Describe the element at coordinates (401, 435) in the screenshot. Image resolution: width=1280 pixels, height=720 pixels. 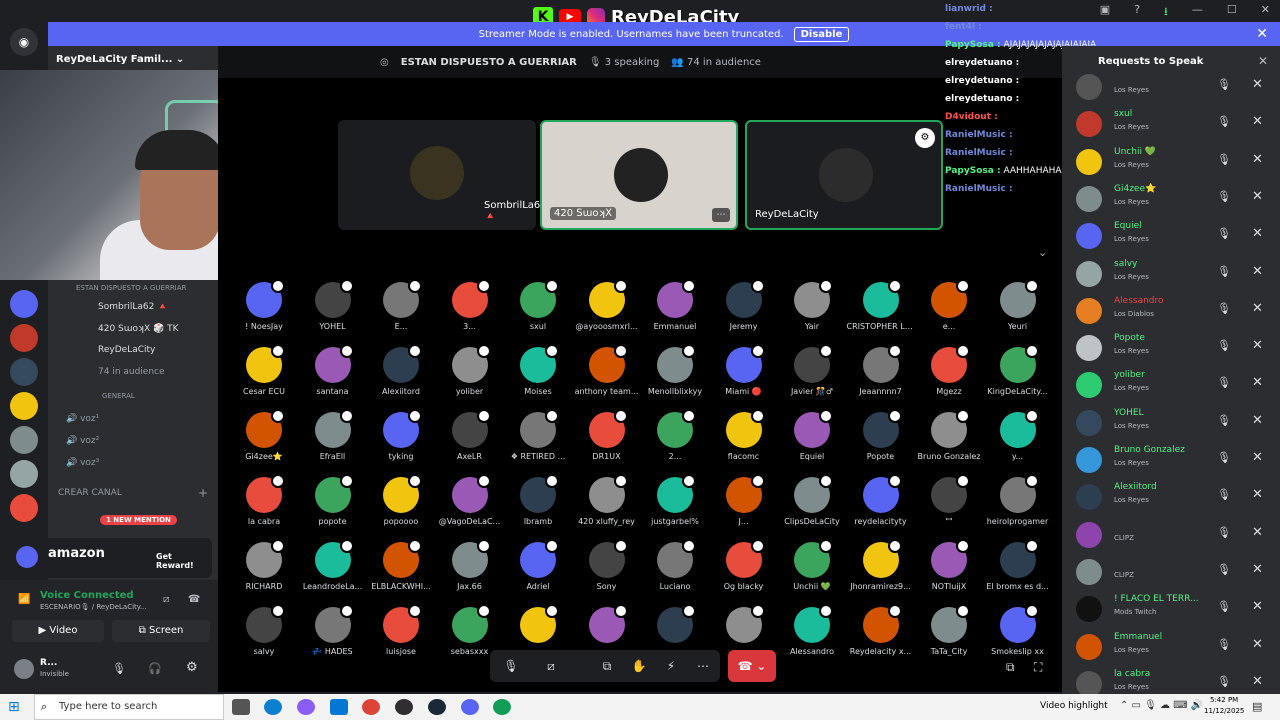
I see `audience-member: tyking` at that location.